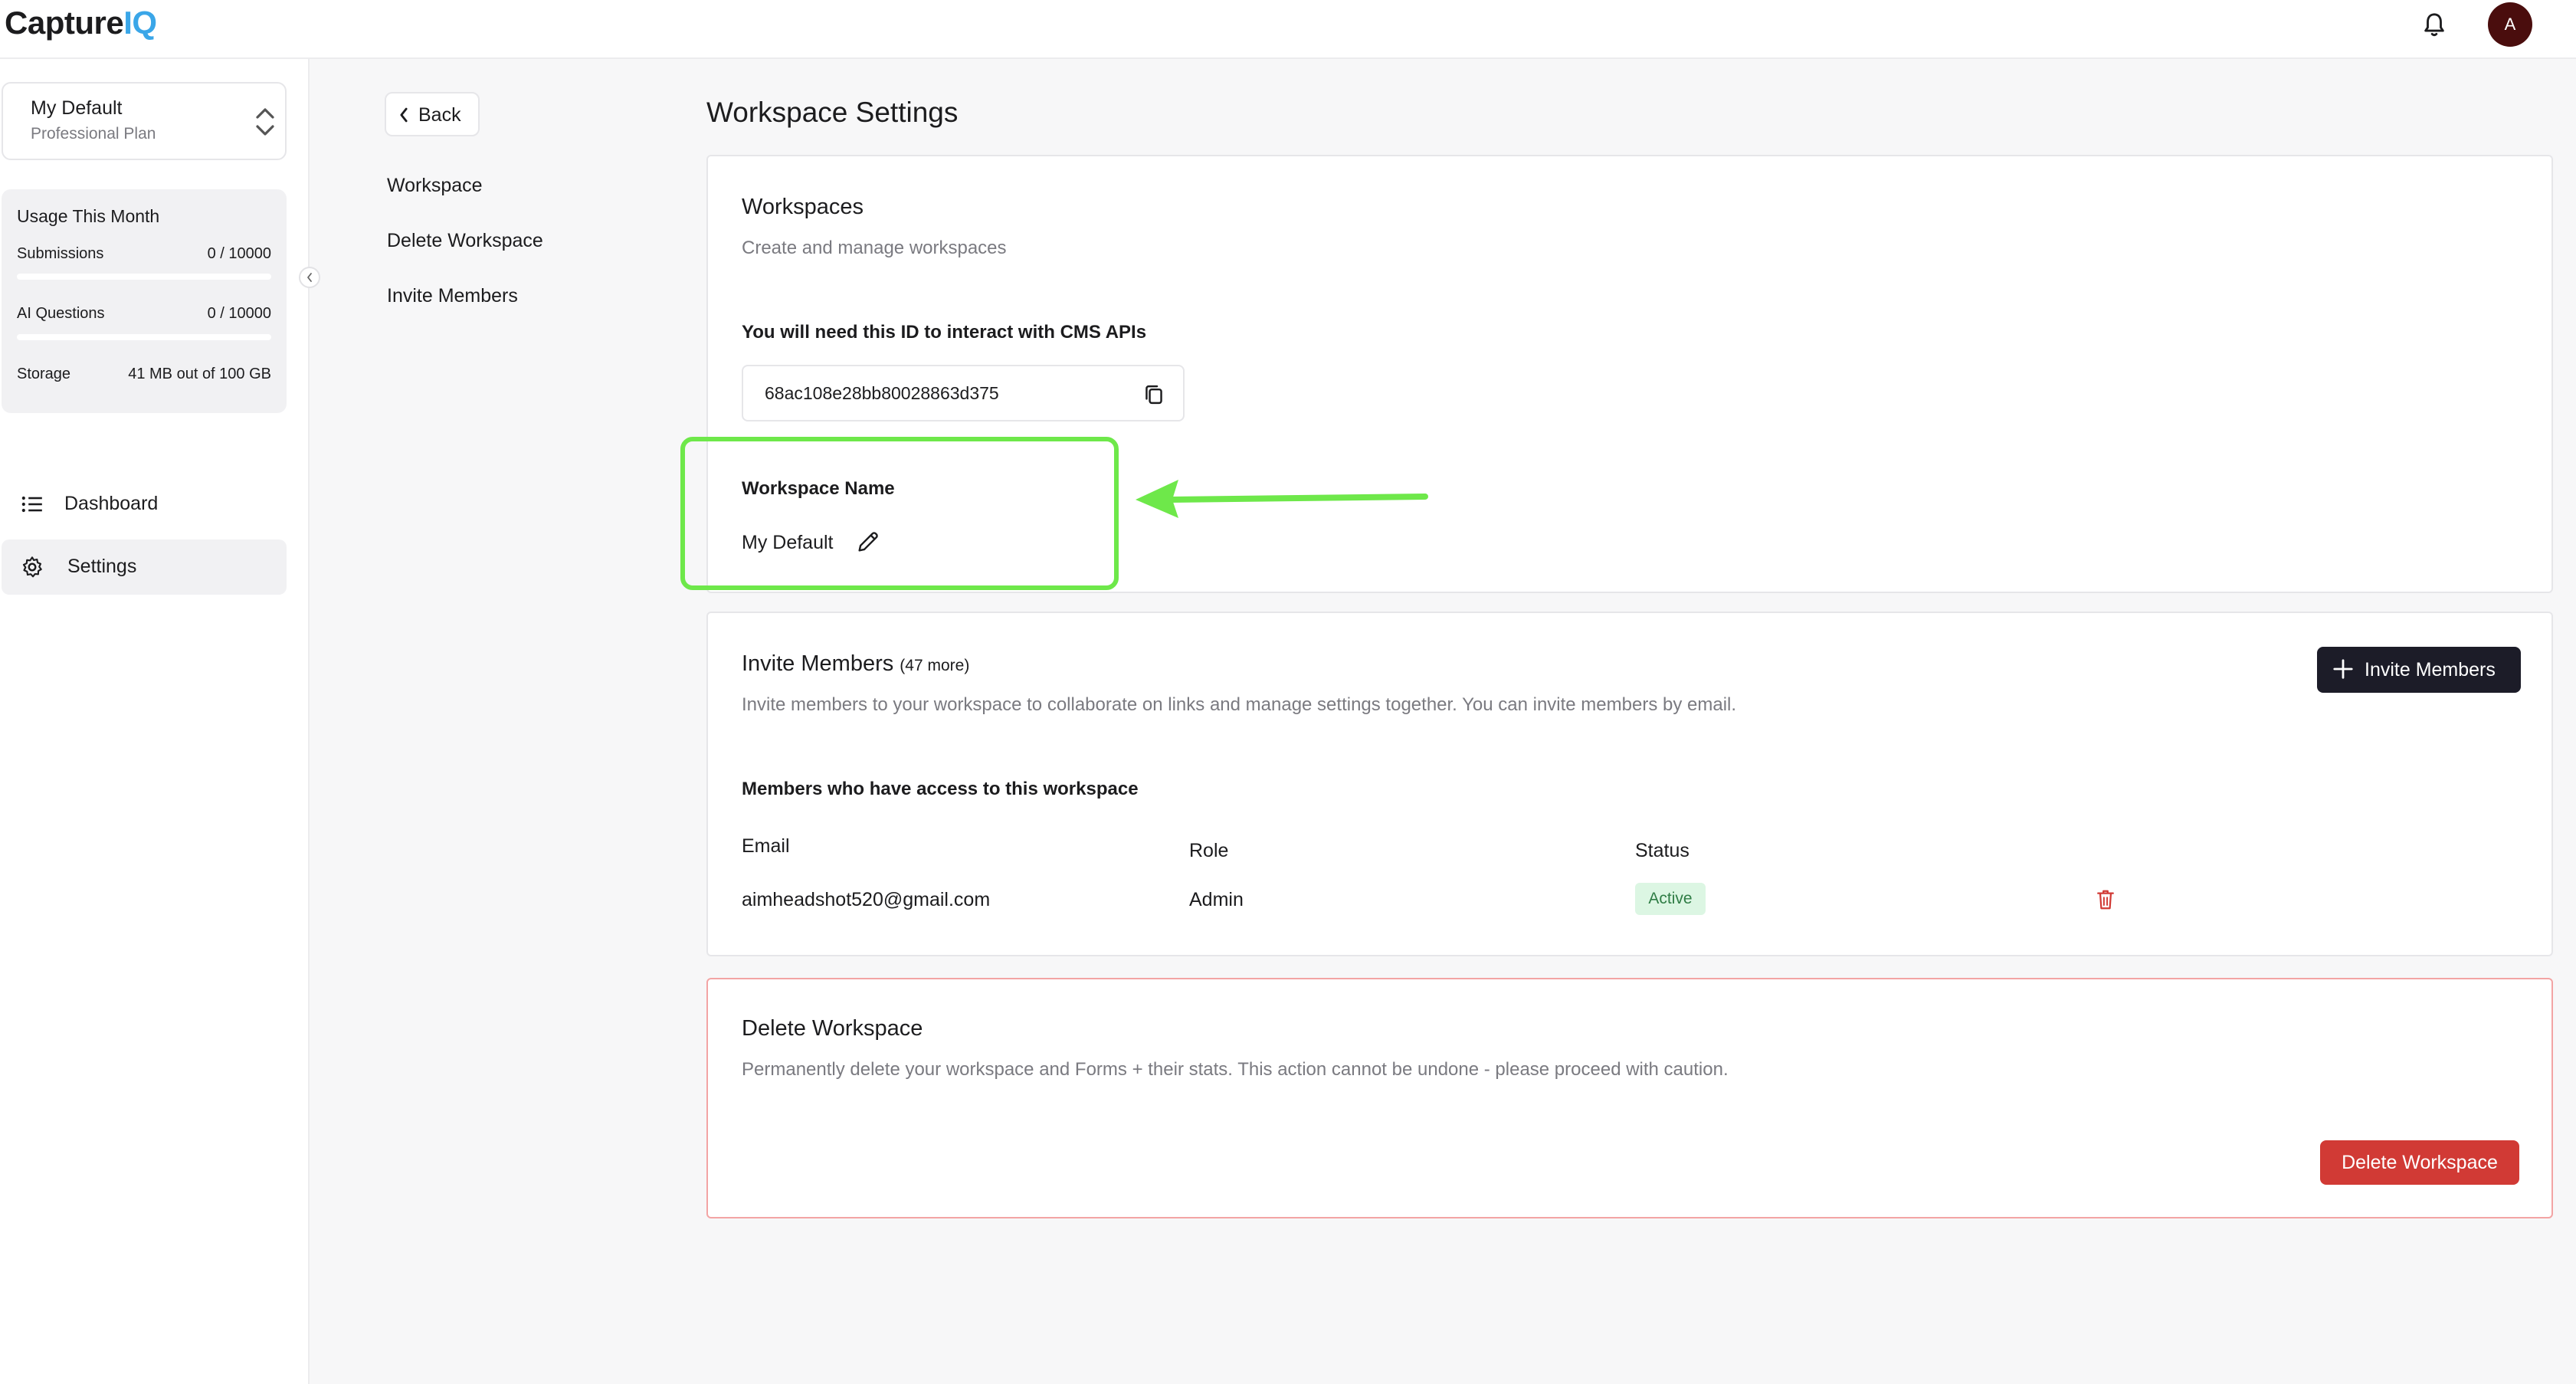  What do you see at coordinates (89, 216) in the screenshot?
I see `usage-title: Usage This Month` at bounding box center [89, 216].